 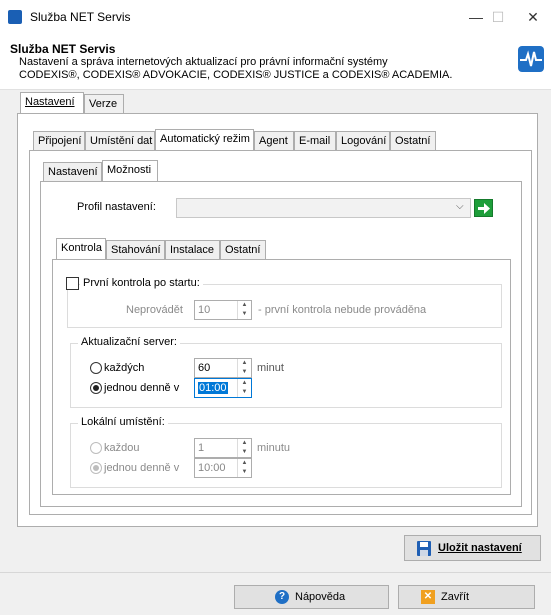 What do you see at coordinates (270, 368) in the screenshot?
I see `update-server-every-unit: minut` at bounding box center [270, 368].